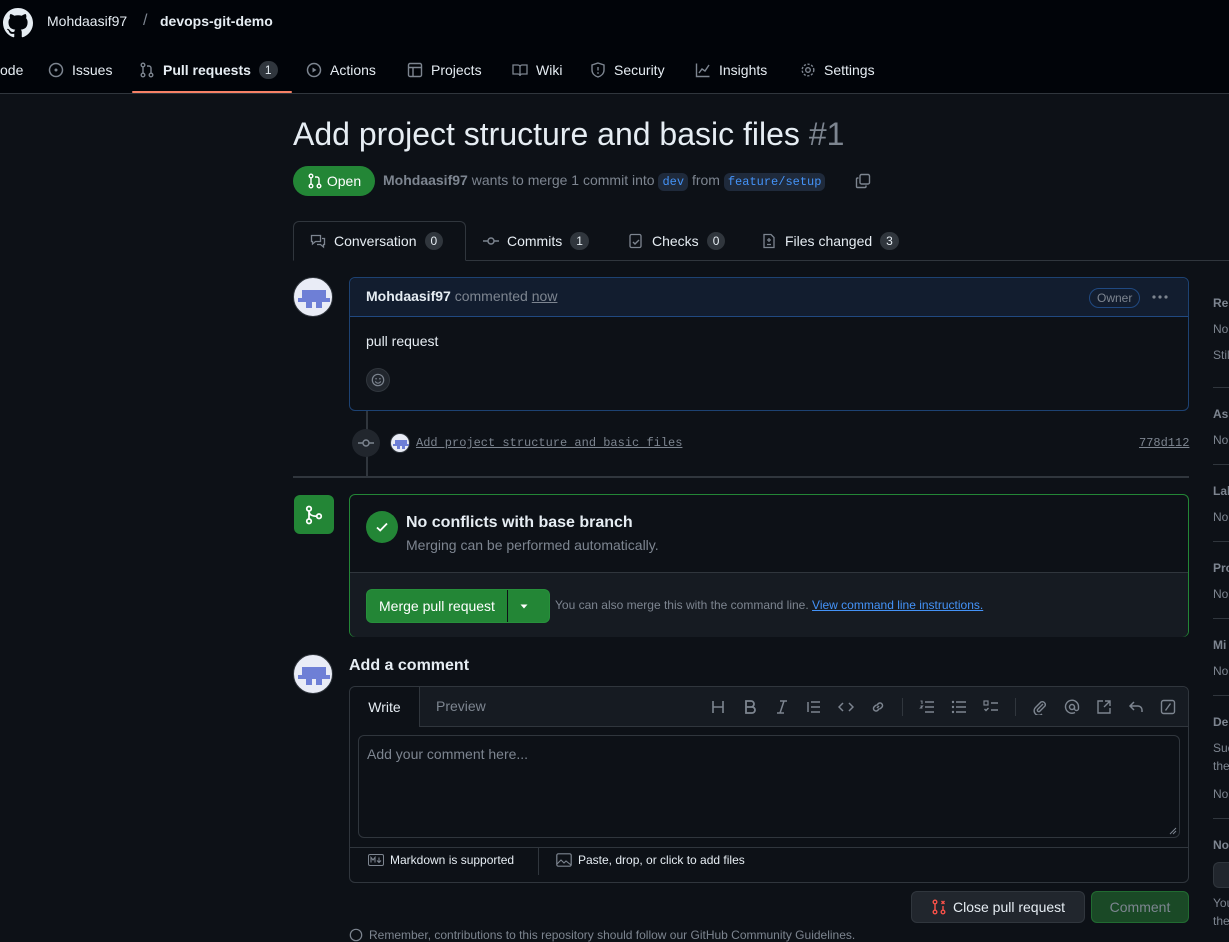 The height and width of the screenshot is (942, 1229). What do you see at coordinates (437, 606) in the screenshot?
I see `merge-pull-request-button: Merge pull request` at bounding box center [437, 606].